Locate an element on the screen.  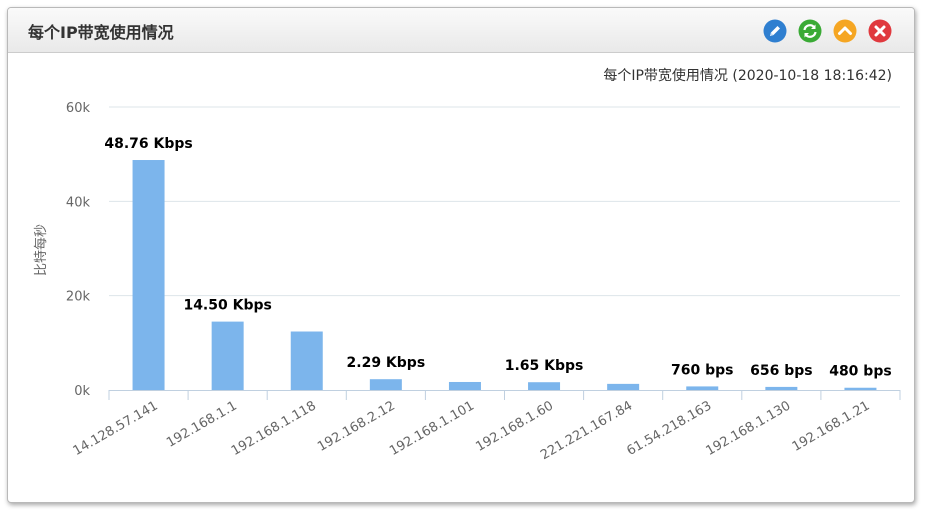
chart-title: 每个IP带宽使用情况 (2020-10-18 18:16:42) is located at coordinates (747, 75).